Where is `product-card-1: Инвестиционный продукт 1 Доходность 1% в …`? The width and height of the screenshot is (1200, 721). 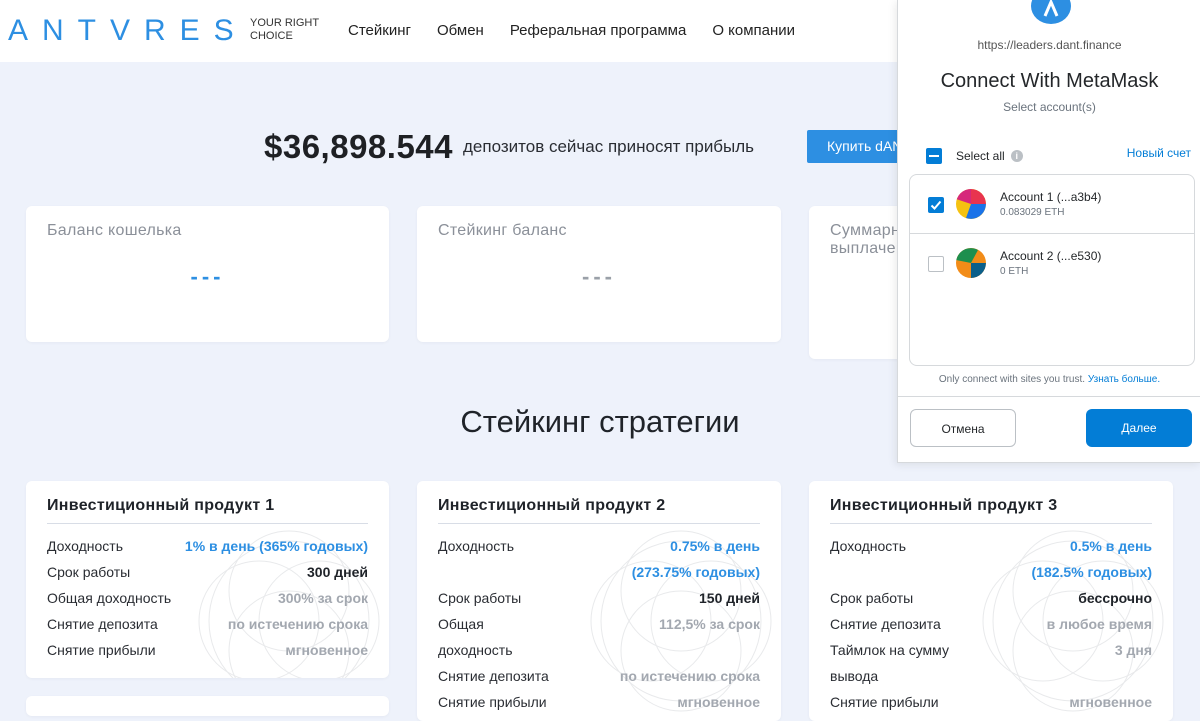 product-card-1: Инвестиционный продукт 1 Доходность 1% в … is located at coordinates (207, 579).